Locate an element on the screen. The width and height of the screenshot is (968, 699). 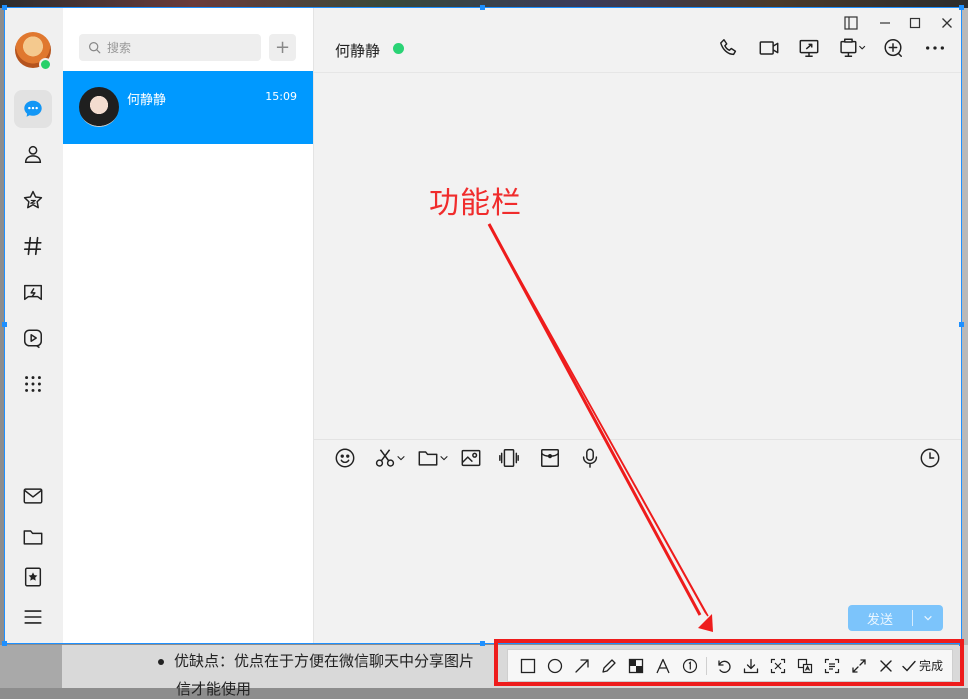
add-button: + is located at coordinates (282, 47).